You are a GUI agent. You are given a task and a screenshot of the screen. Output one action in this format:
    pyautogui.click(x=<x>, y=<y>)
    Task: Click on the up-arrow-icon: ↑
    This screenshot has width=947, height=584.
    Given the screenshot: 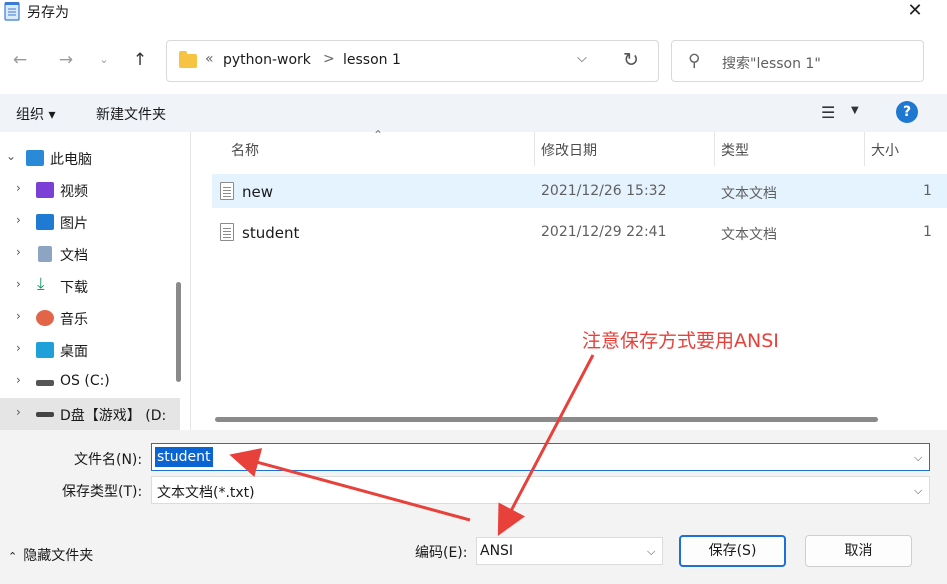 What is the action you would take?
    pyautogui.click(x=140, y=60)
    